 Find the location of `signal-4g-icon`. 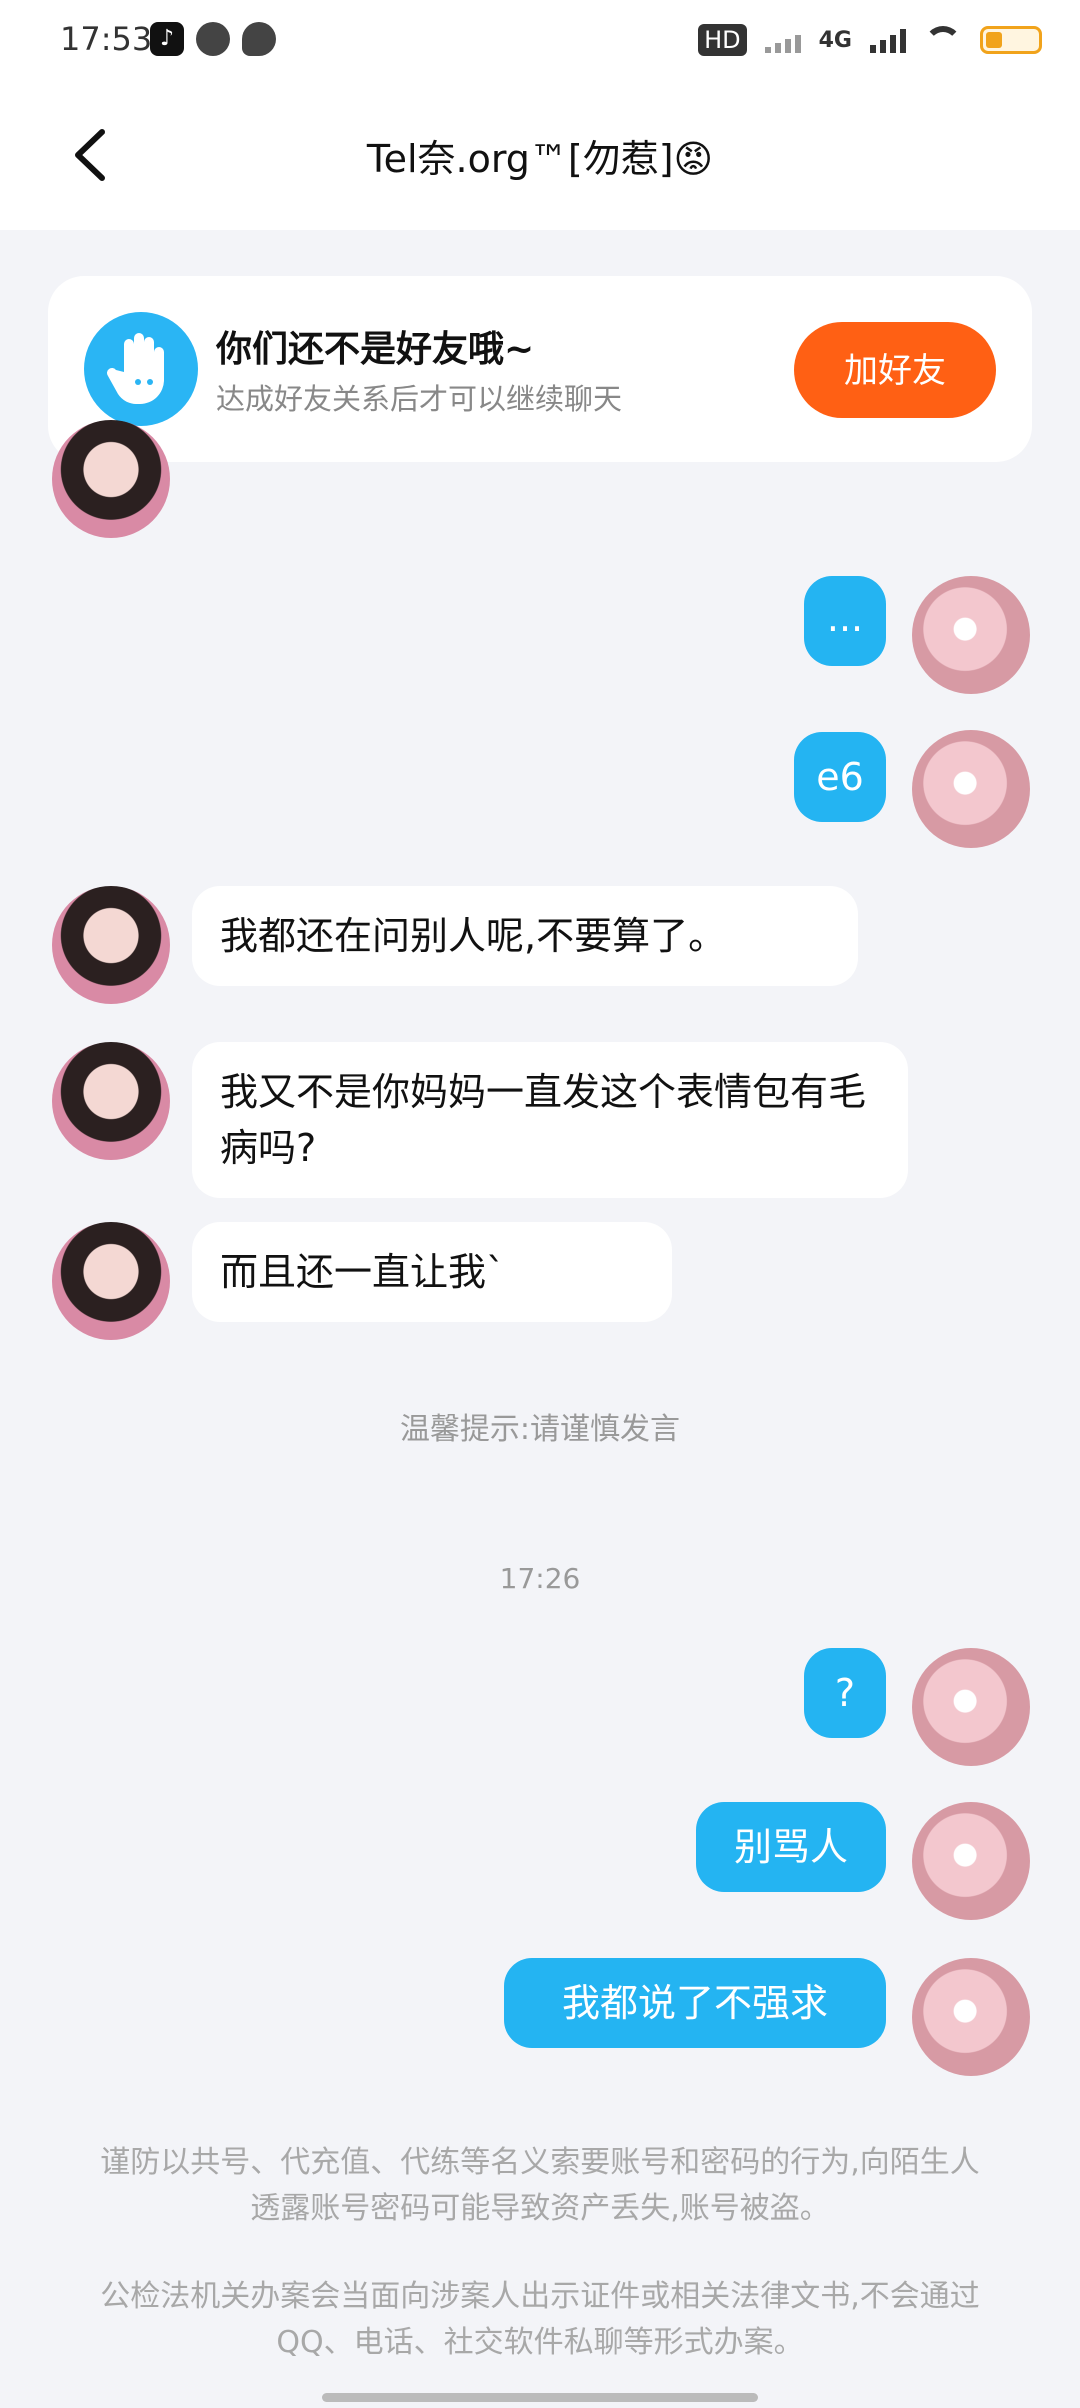

signal-4g-icon is located at coordinates (888, 40).